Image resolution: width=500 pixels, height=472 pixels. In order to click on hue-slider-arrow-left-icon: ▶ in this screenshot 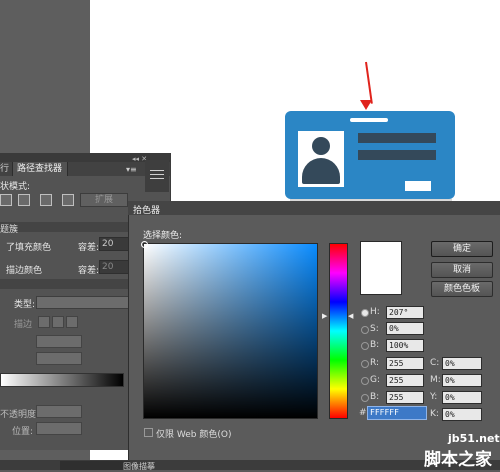, I will do `click(324, 316)`.